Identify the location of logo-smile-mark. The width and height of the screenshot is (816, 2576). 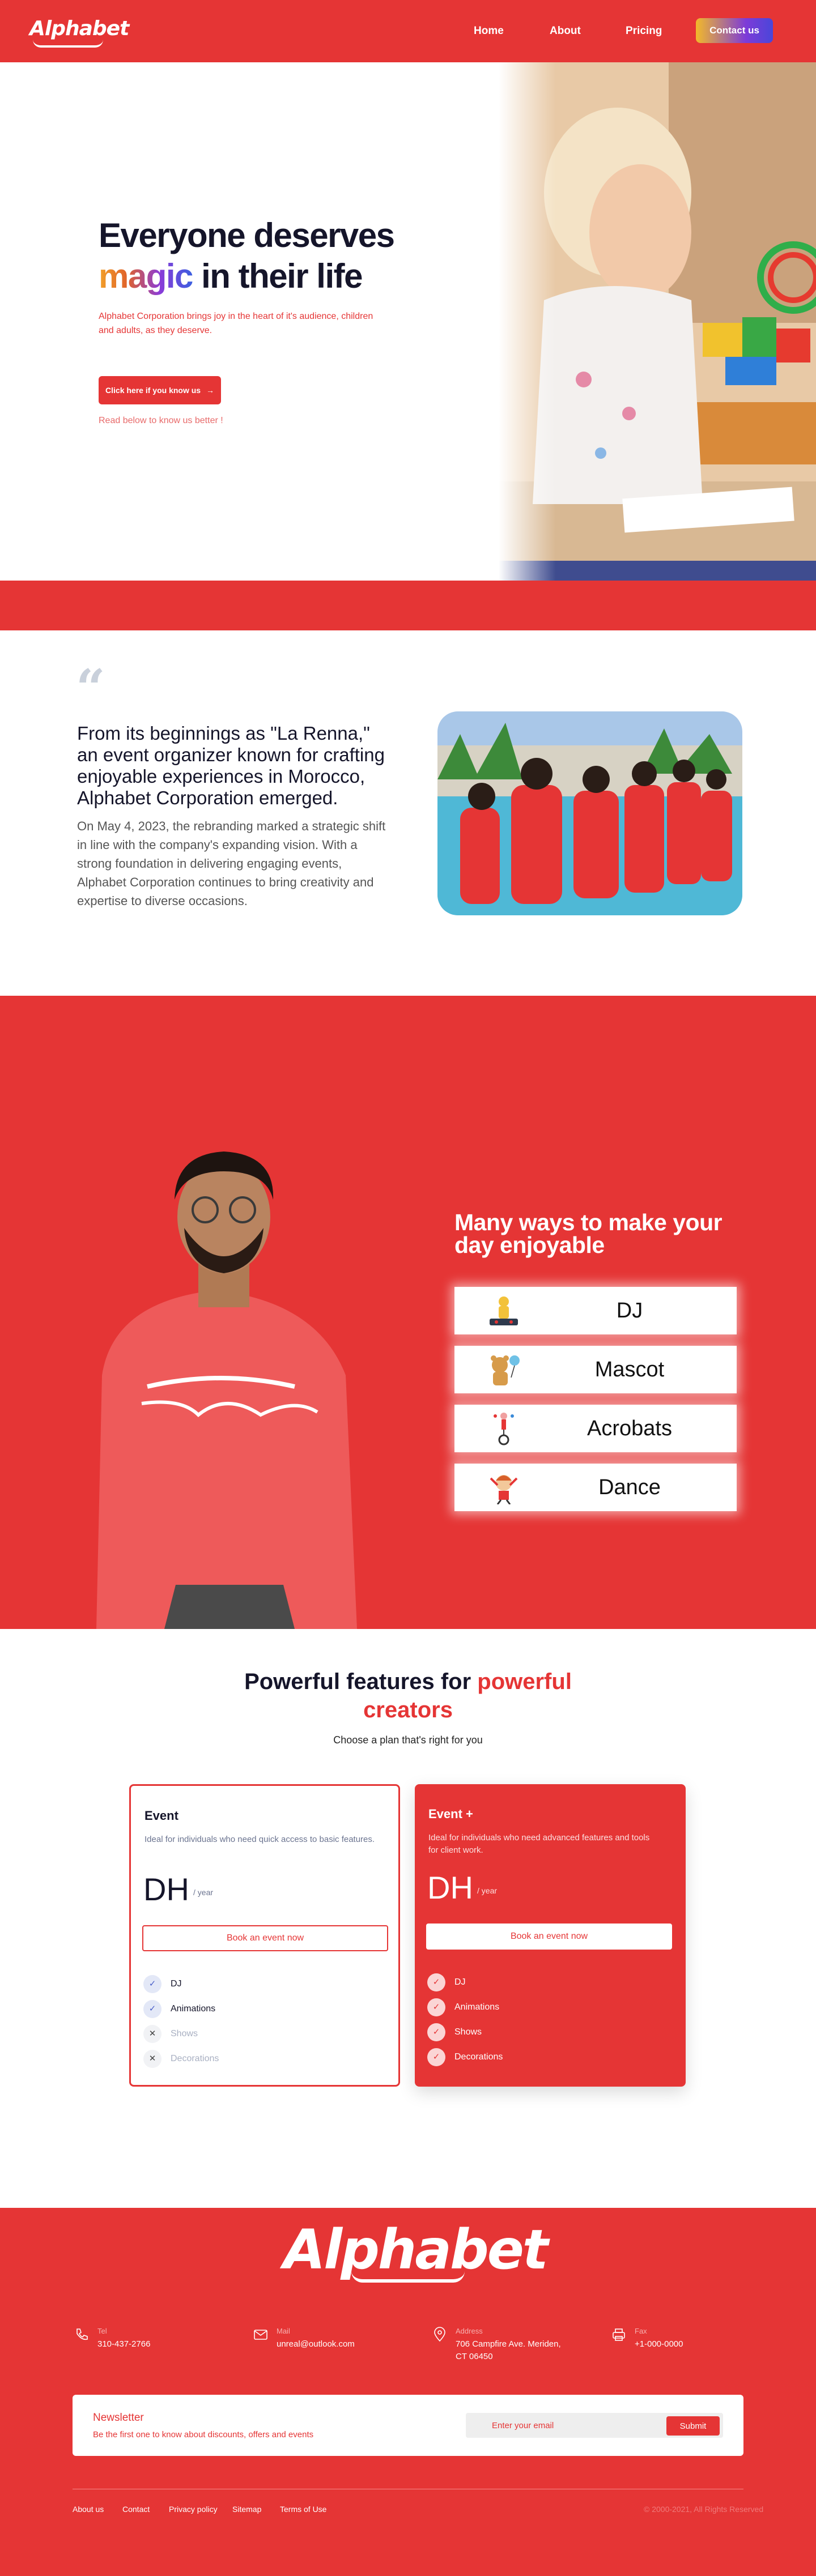
(68, 44).